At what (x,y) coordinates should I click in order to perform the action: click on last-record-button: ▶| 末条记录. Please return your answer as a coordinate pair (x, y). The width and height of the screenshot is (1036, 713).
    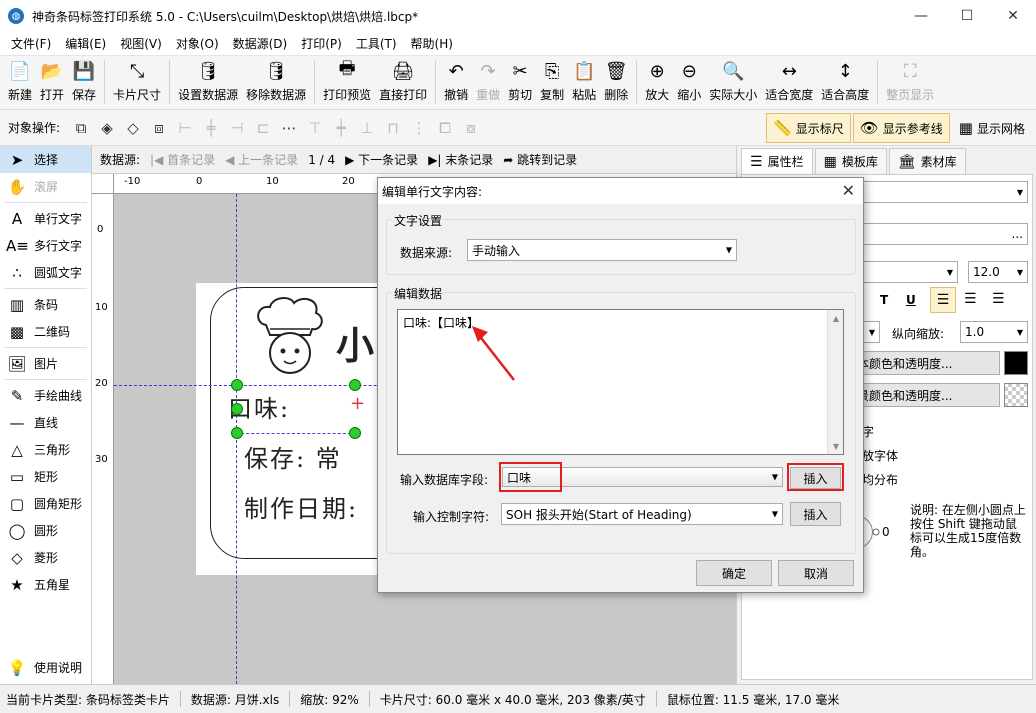
    Looking at the image, I should click on (460, 159).